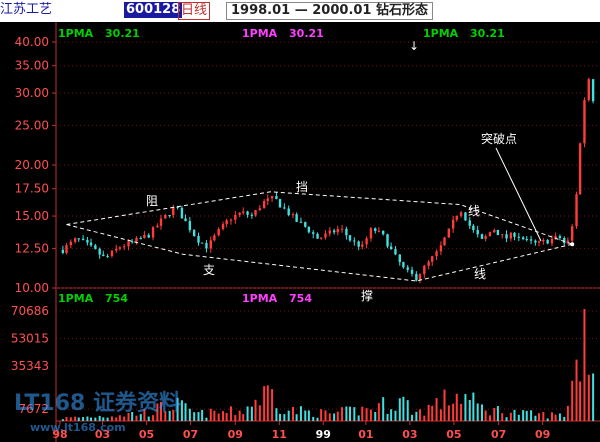 The width and height of the screenshot is (600, 442). I want to click on stock-code: 600128, so click(153, 10).